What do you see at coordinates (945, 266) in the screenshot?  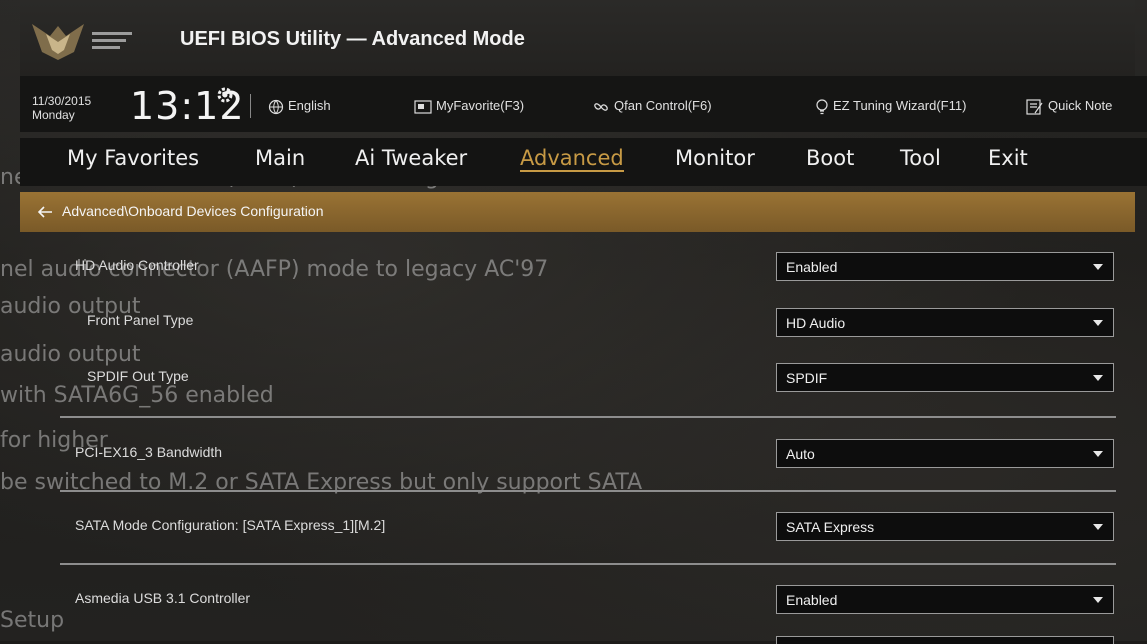 I see `hd-audio-dropdown: Enabled` at bounding box center [945, 266].